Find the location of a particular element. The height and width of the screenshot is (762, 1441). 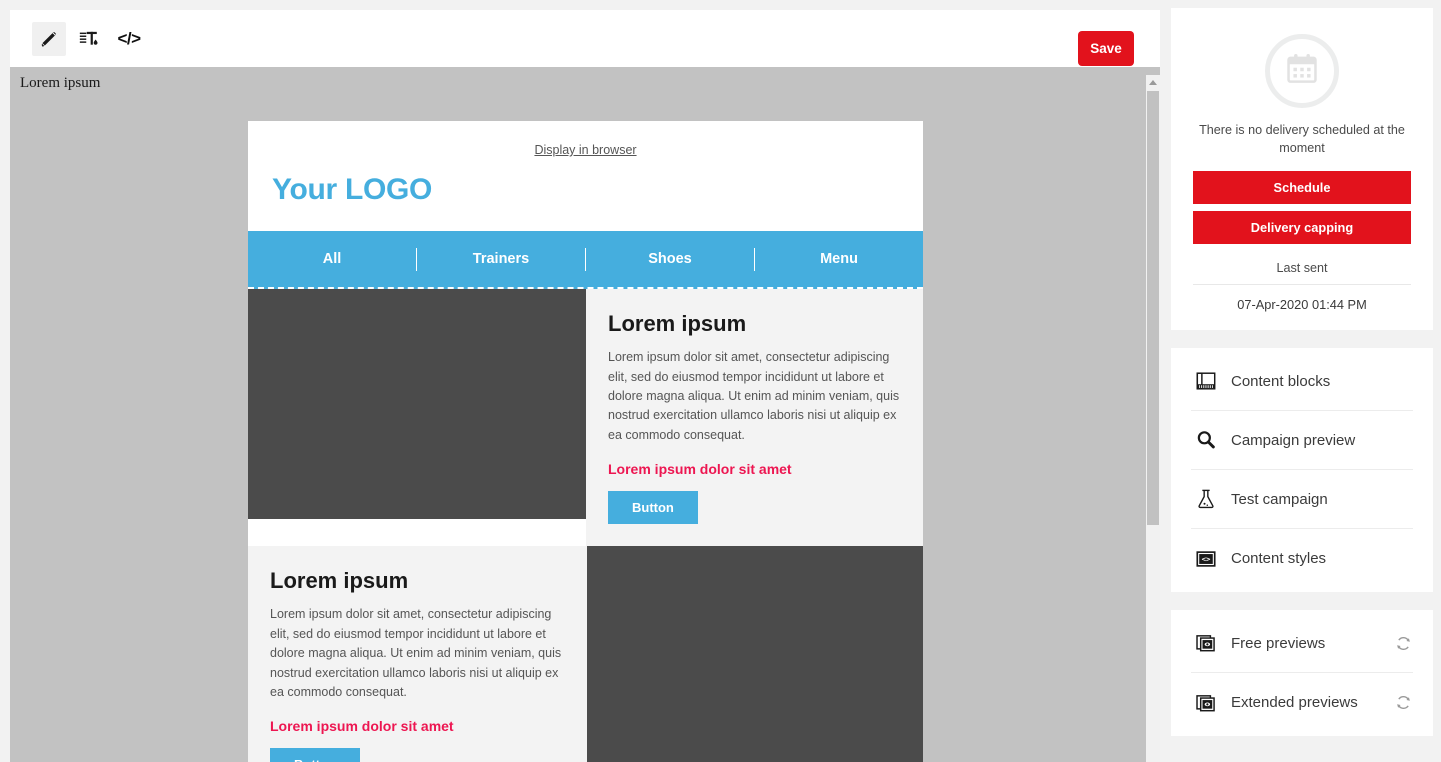

search-icon is located at coordinates (1206, 440).